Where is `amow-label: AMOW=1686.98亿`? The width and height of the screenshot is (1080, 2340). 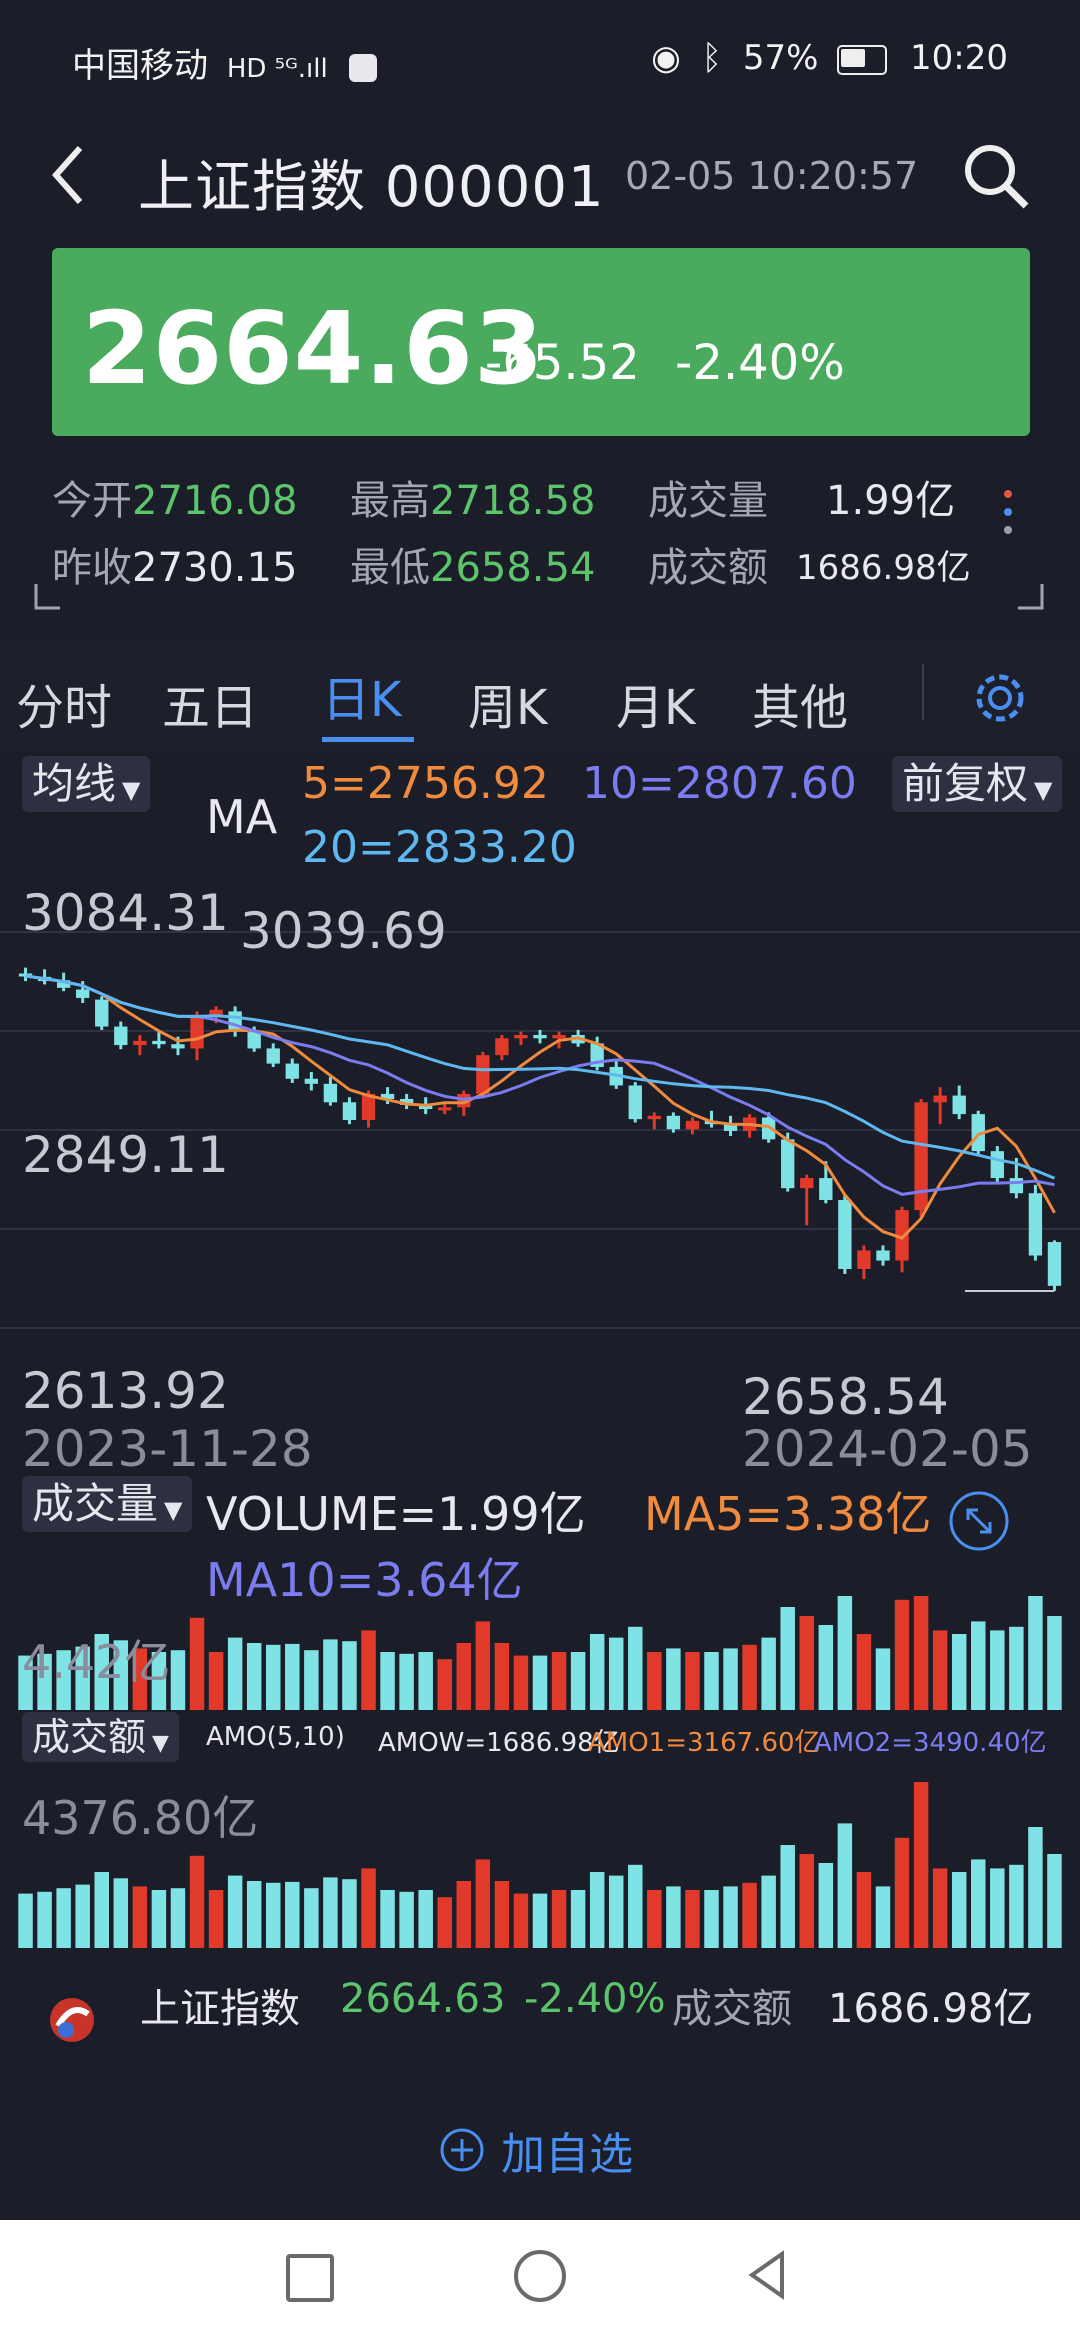
amow-label: AMOW=1686.98亿 is located at coordinates (499, 1743).